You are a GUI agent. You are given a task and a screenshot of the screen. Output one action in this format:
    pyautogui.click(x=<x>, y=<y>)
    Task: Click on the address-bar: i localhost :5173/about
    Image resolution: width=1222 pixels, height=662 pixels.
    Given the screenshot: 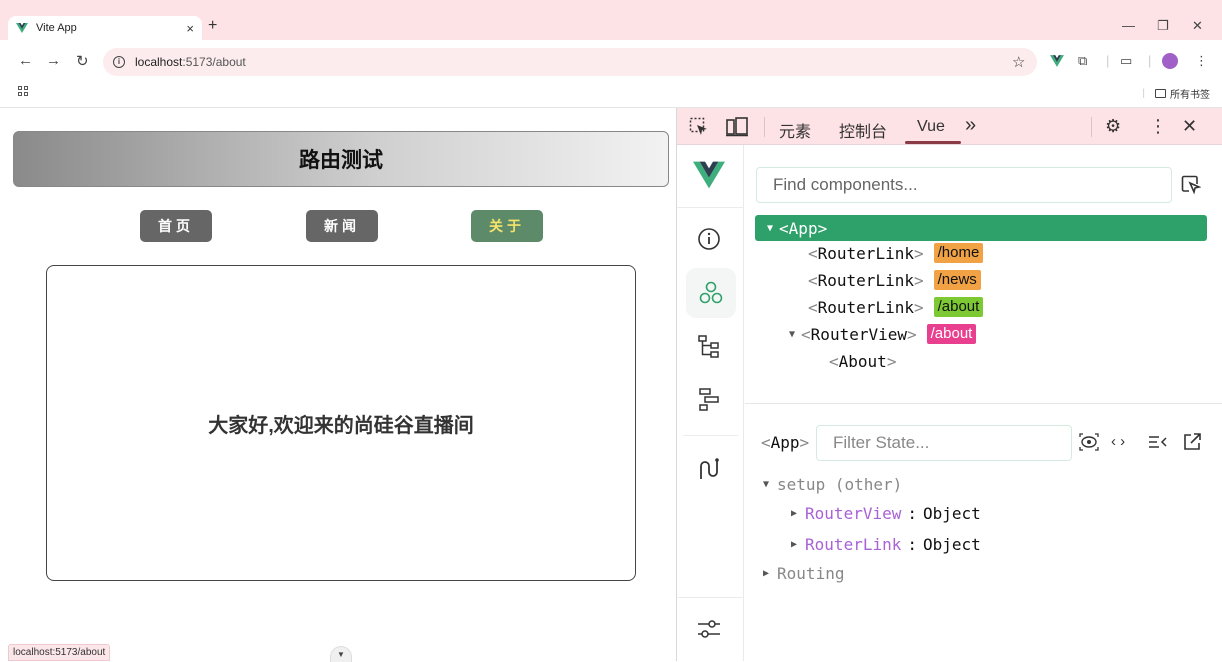 What is the action you would take?
    pyautogui.click(x=570, y=62)
    